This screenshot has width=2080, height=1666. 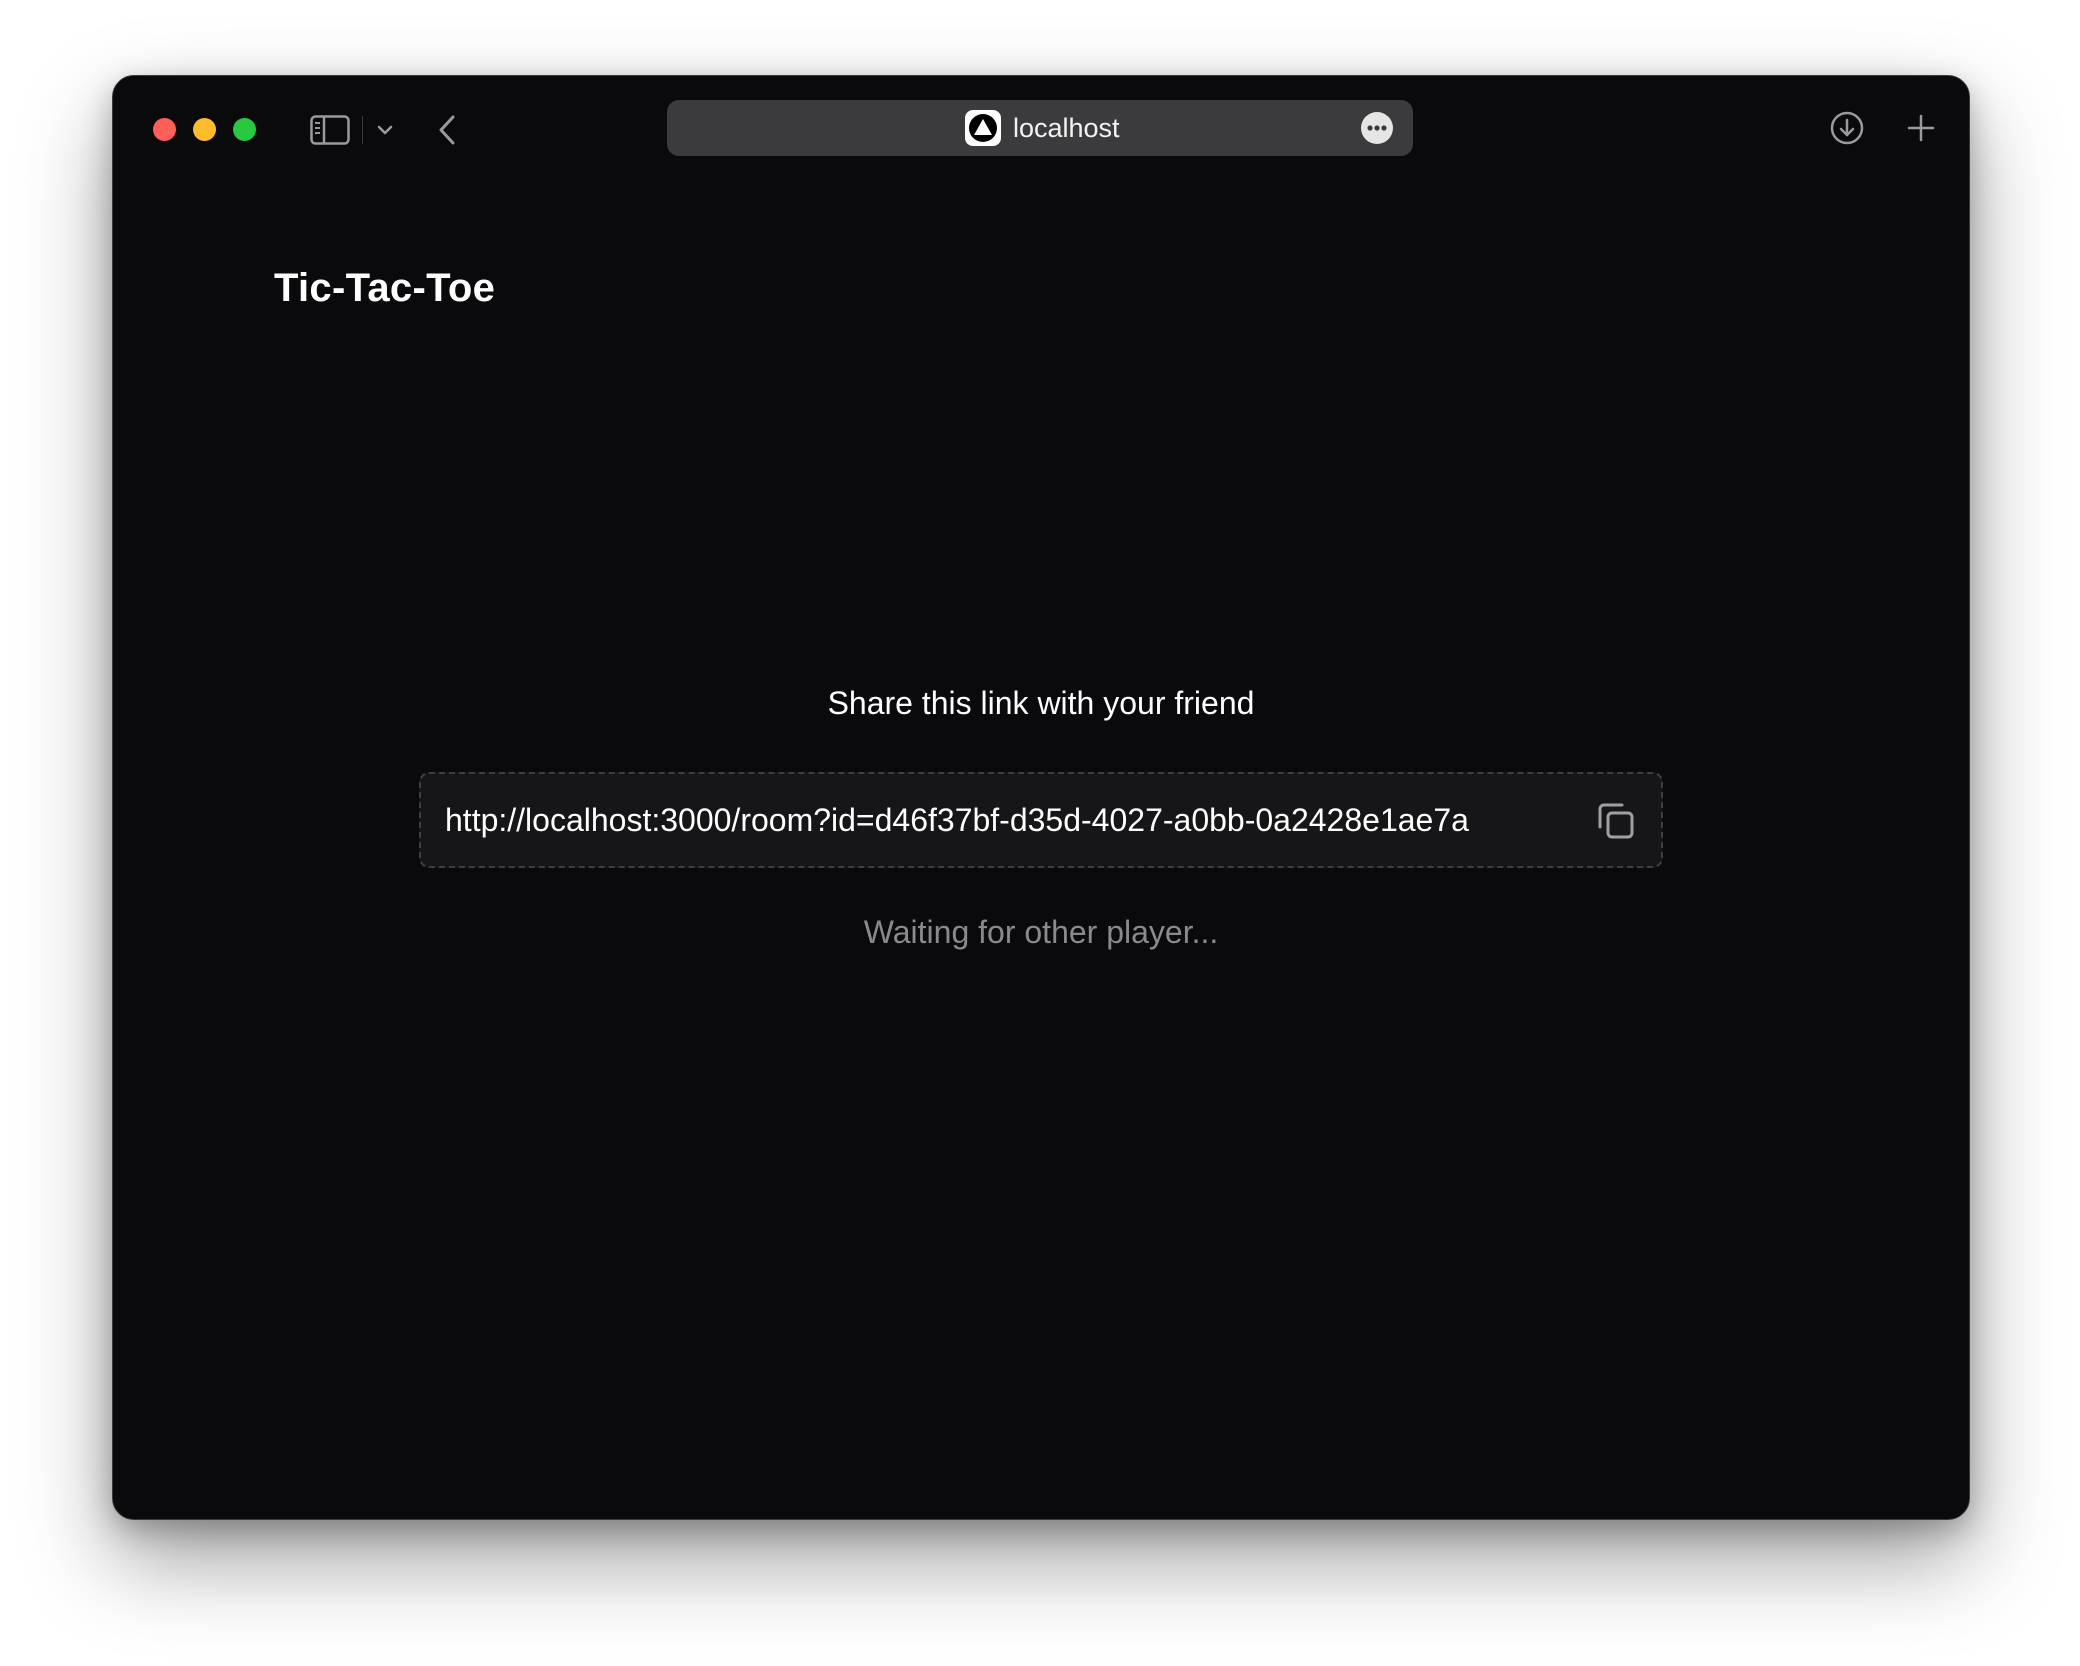 I want to click on sidebar-icon, so click(x=330, y=130).